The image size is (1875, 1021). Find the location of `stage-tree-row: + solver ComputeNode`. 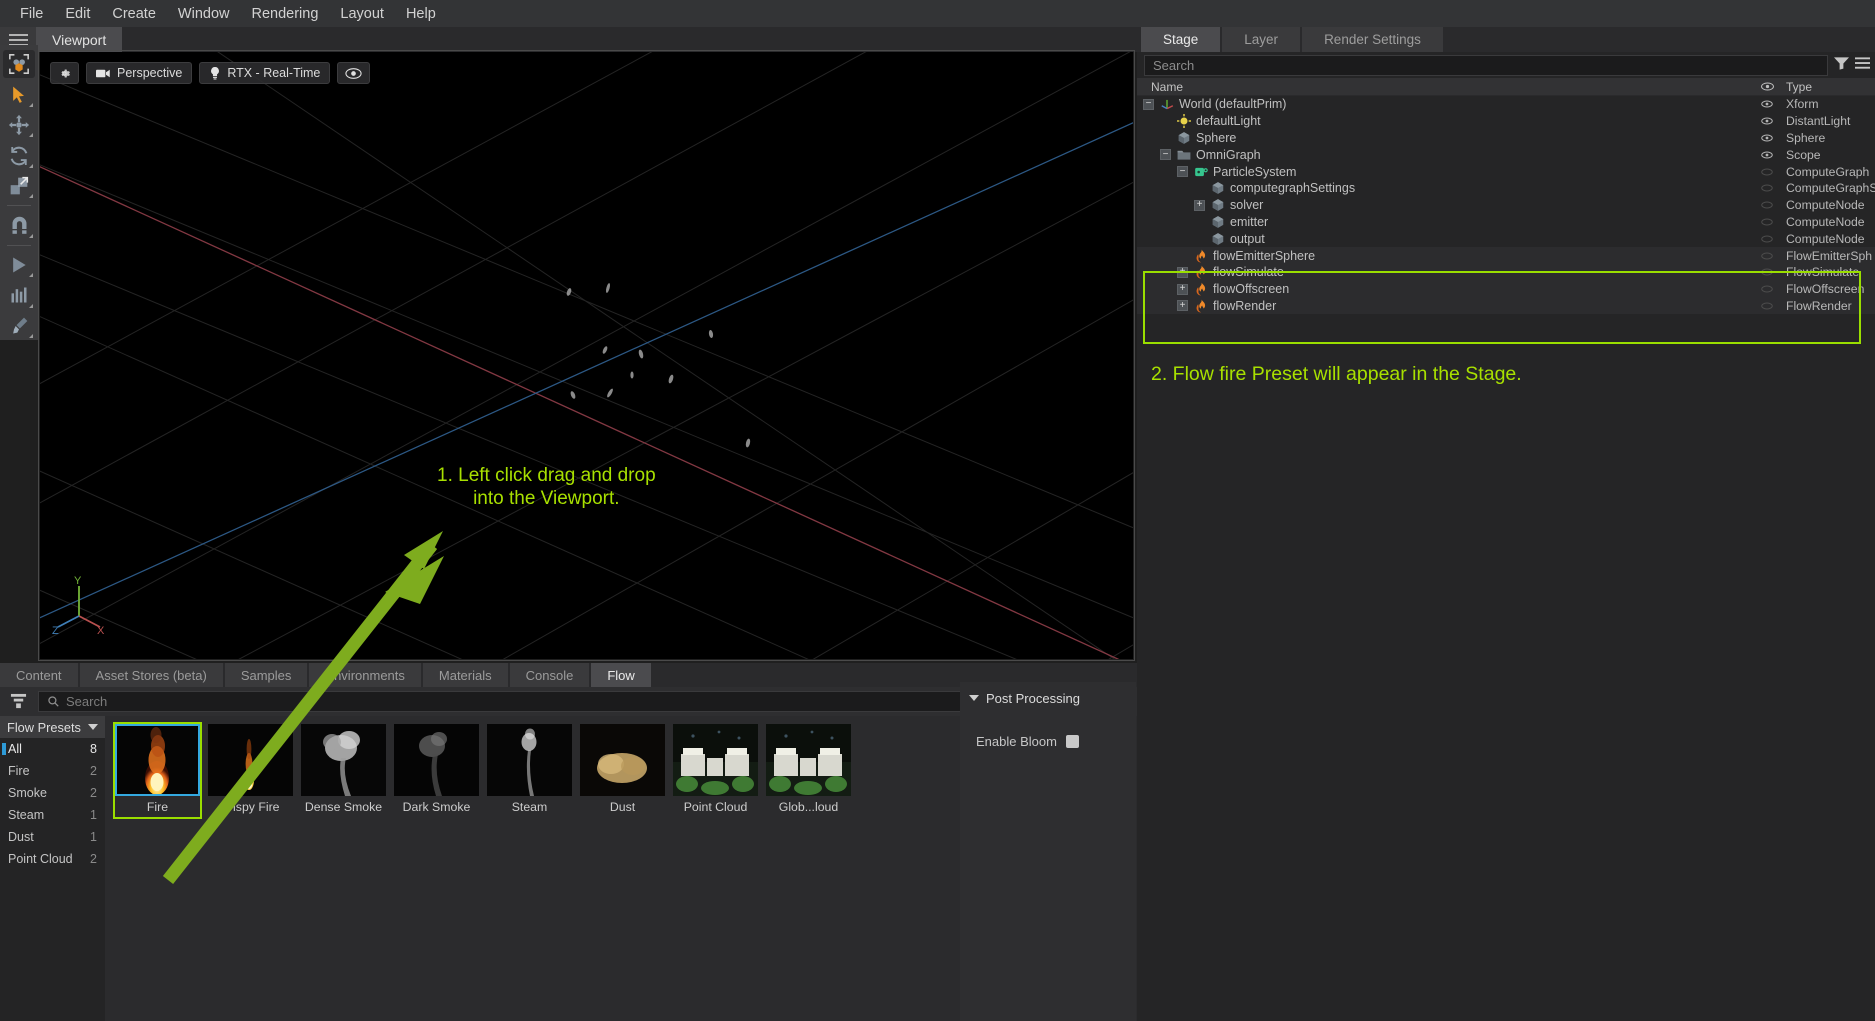

stage-tree-row: + solver ComputeNode is located at coordinates (1506, 205).